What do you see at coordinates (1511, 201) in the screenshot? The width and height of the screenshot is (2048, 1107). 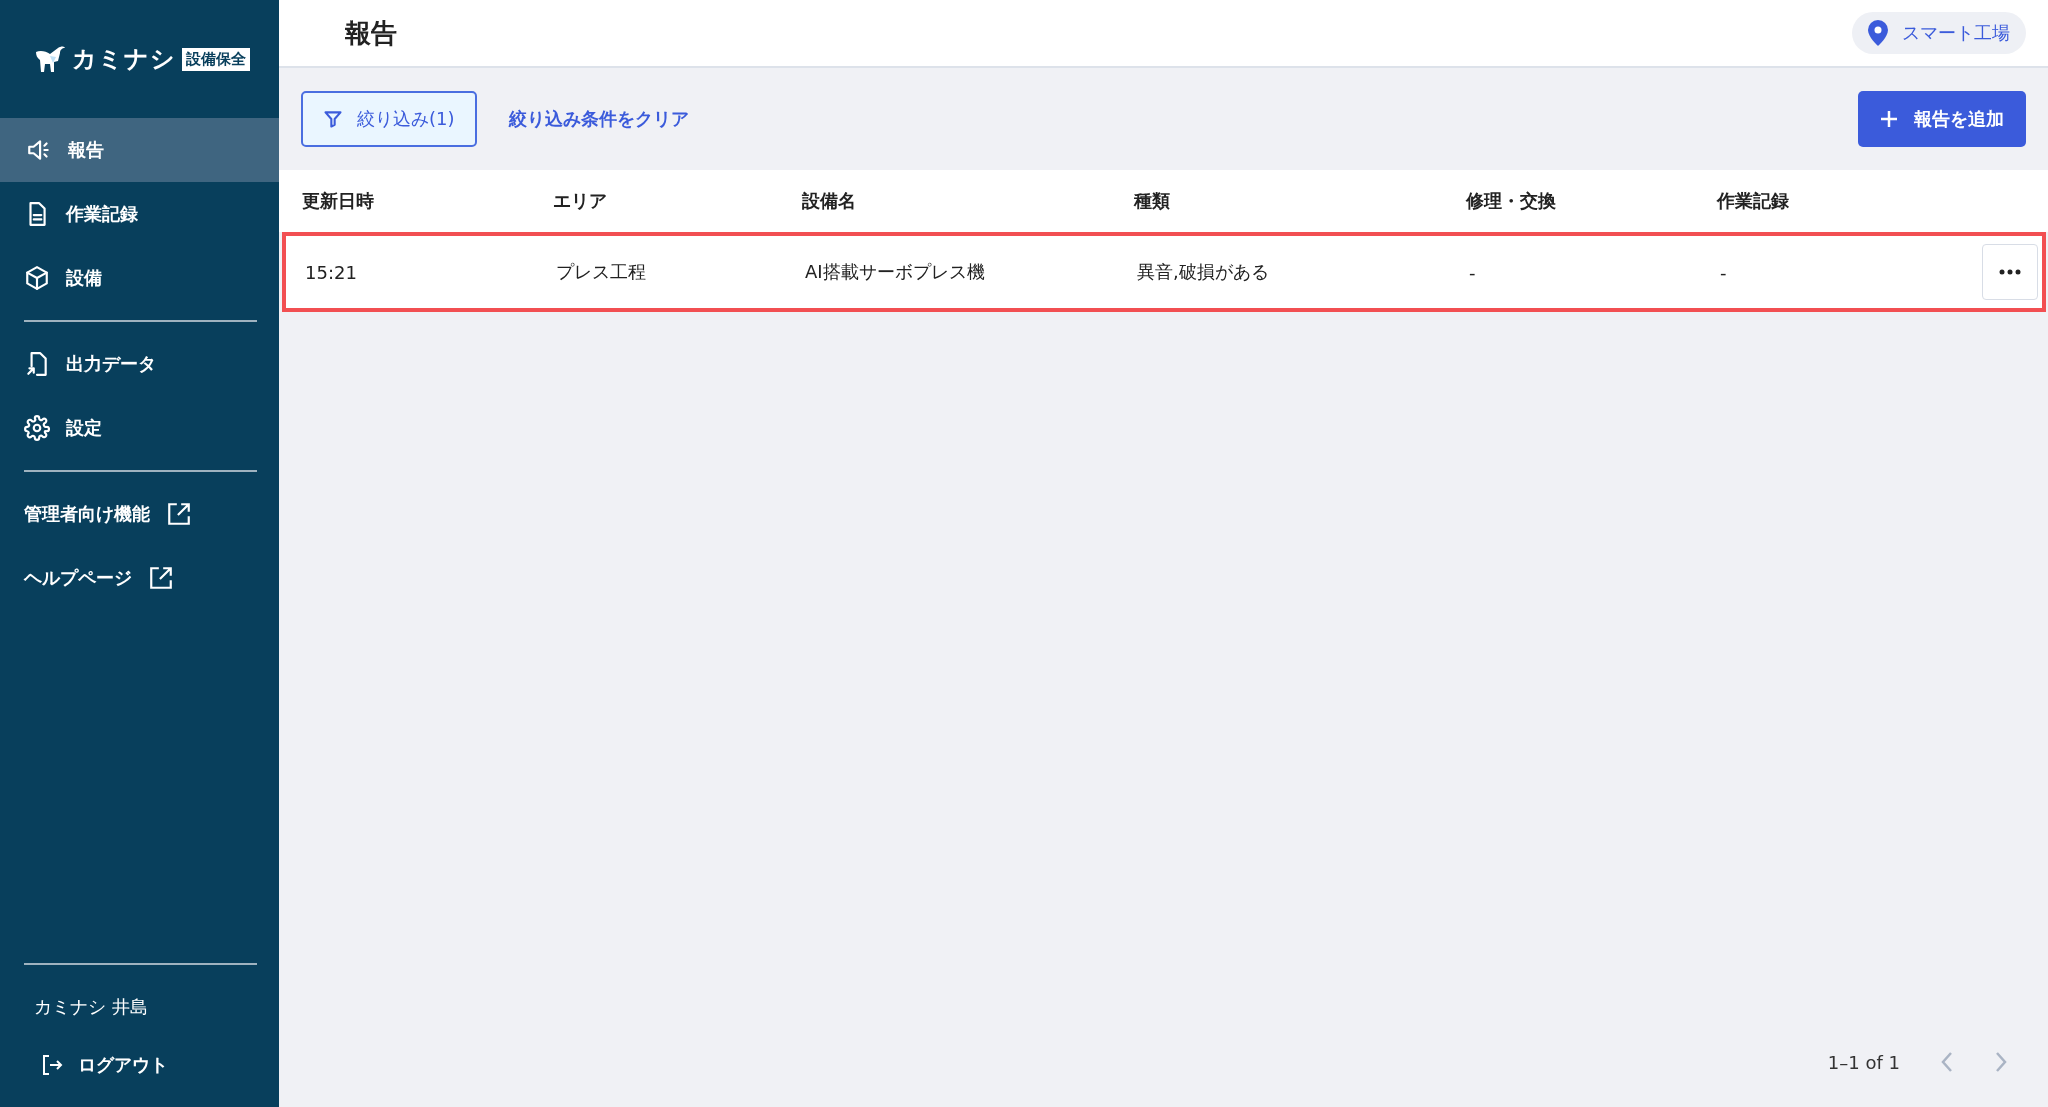 I see `column-header: 修理・交換` at bounding box center [1511, 201].